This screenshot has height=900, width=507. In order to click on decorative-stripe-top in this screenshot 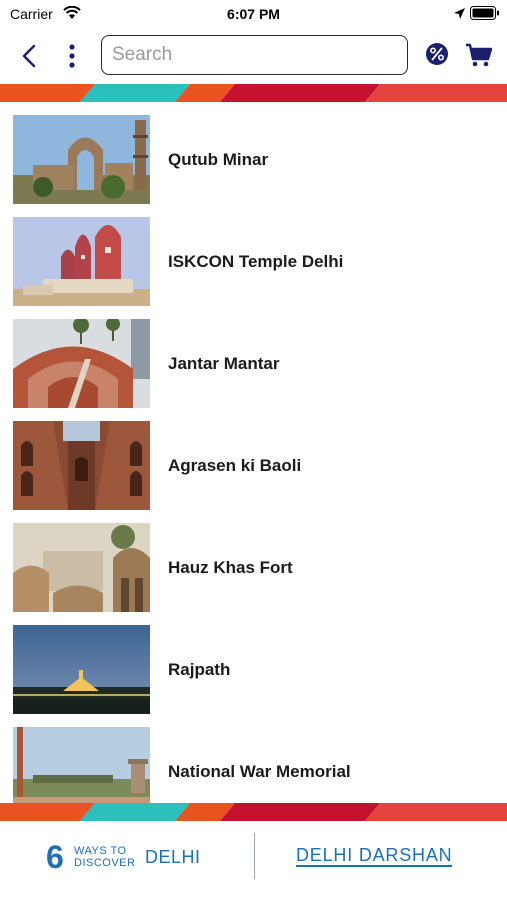, I will do `click(253, 93)`.